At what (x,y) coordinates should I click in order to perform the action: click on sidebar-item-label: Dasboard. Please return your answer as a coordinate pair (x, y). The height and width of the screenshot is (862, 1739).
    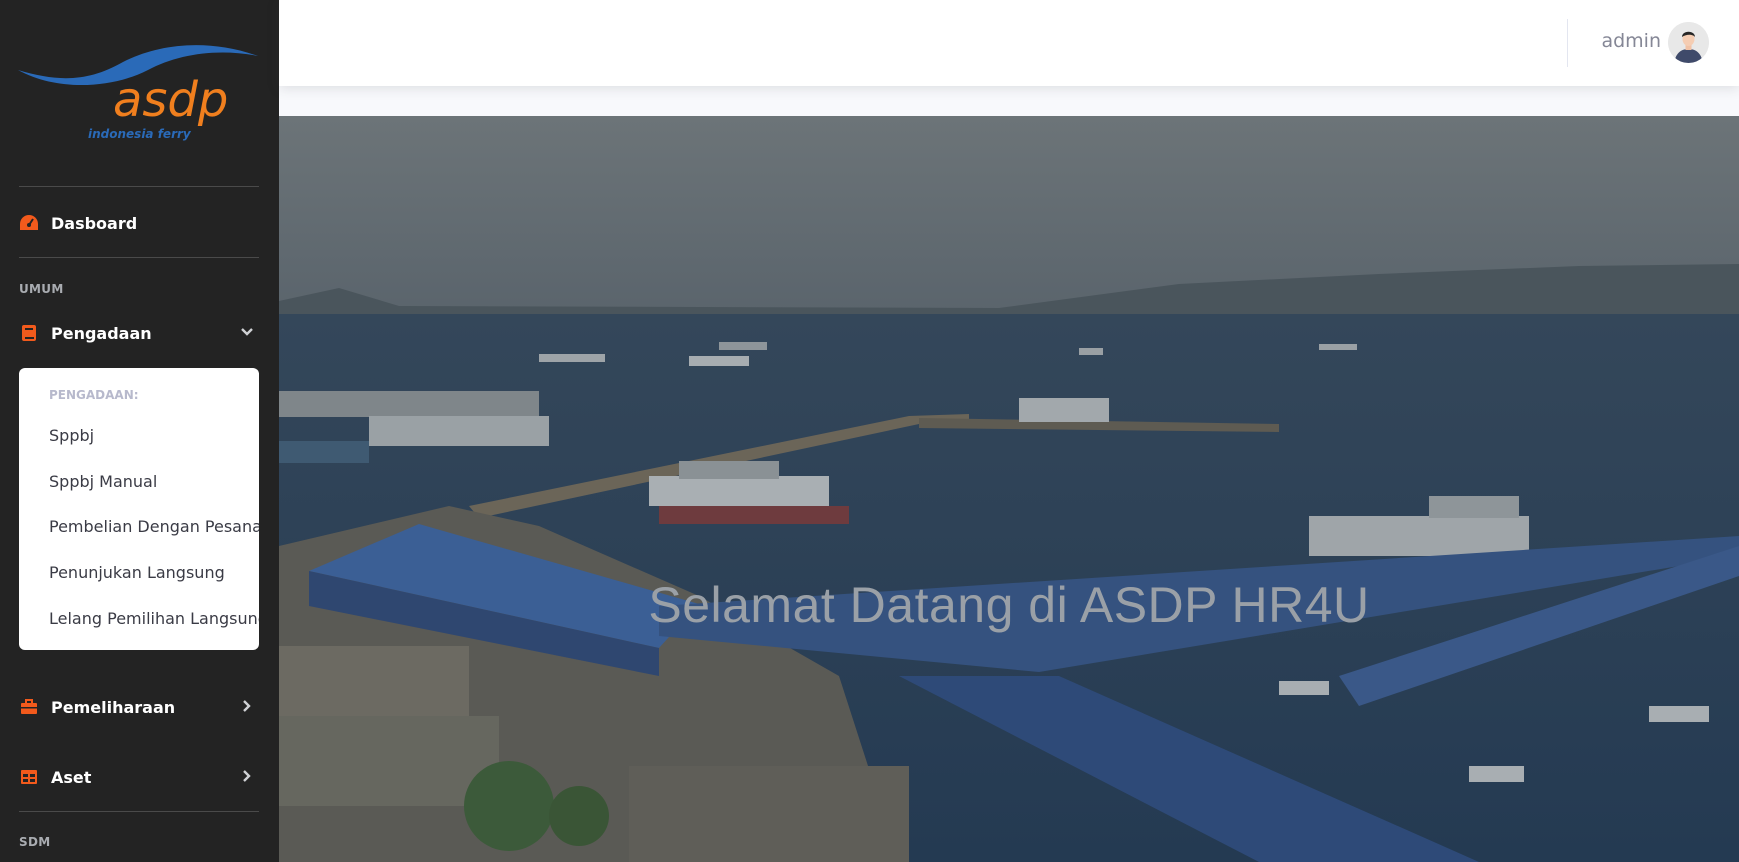
    Looking at the image, I should click on (94, 223).